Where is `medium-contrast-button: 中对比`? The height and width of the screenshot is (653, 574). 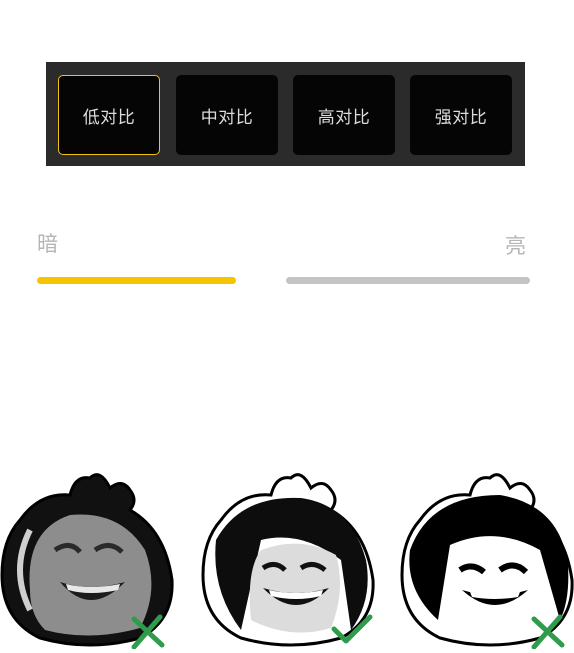 medium-contrast-button: 中对比 is located at coordinates (227, 115).